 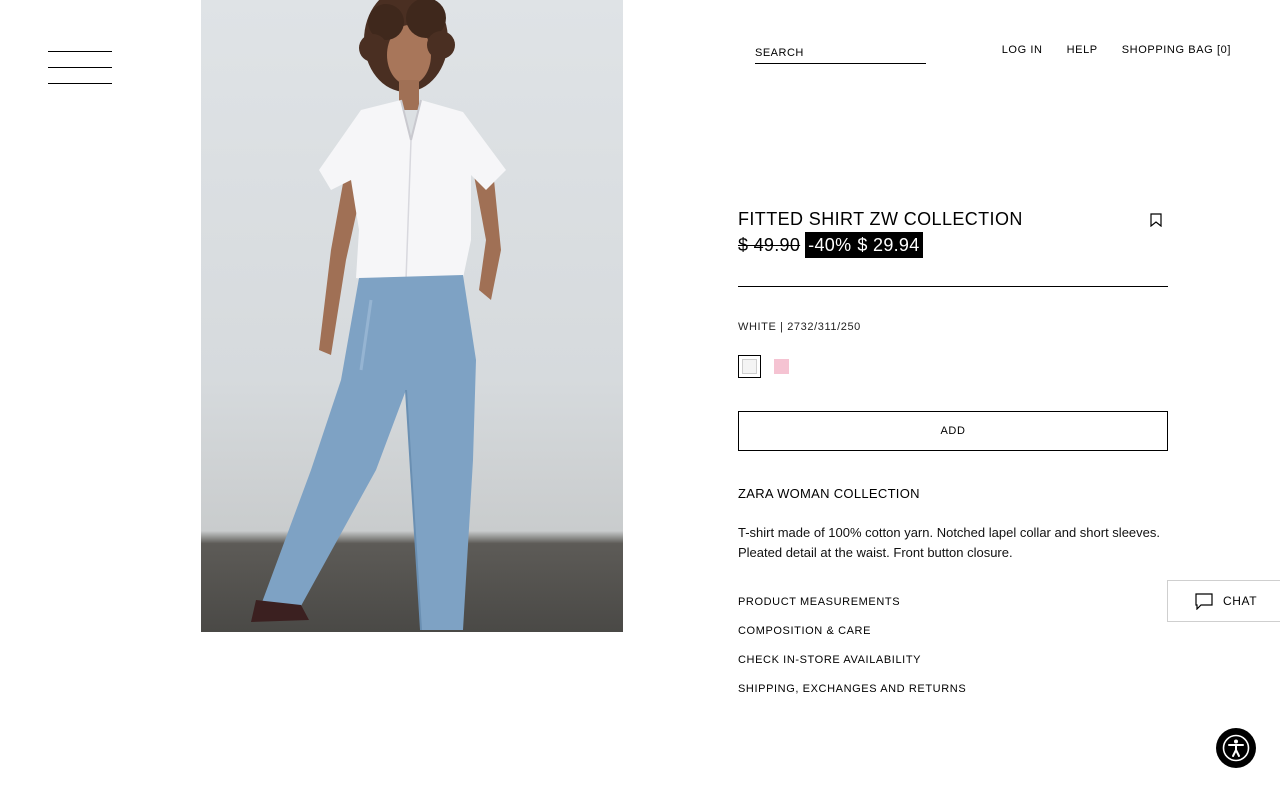 I want to click on shipping-returns-link: SHIPPING, EXCHANGES AND RETURNS, so click(x=953, y=689).